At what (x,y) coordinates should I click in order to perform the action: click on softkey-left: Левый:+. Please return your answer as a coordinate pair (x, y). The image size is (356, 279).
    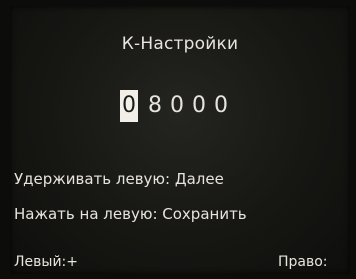
    Looking at the image, I should click on (46, 262).